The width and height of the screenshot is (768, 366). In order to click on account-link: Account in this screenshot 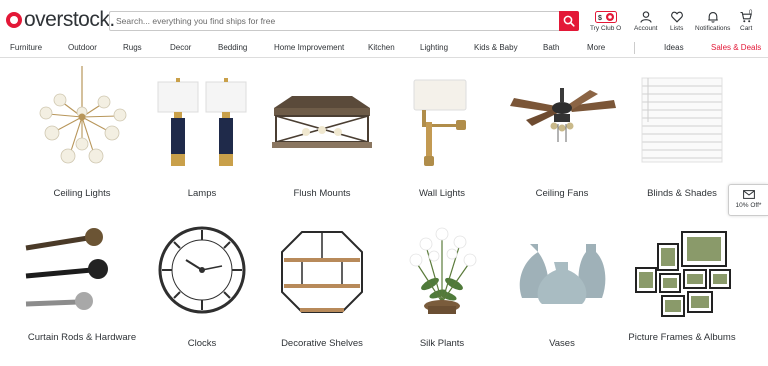, I will do `click(646, 21)`.